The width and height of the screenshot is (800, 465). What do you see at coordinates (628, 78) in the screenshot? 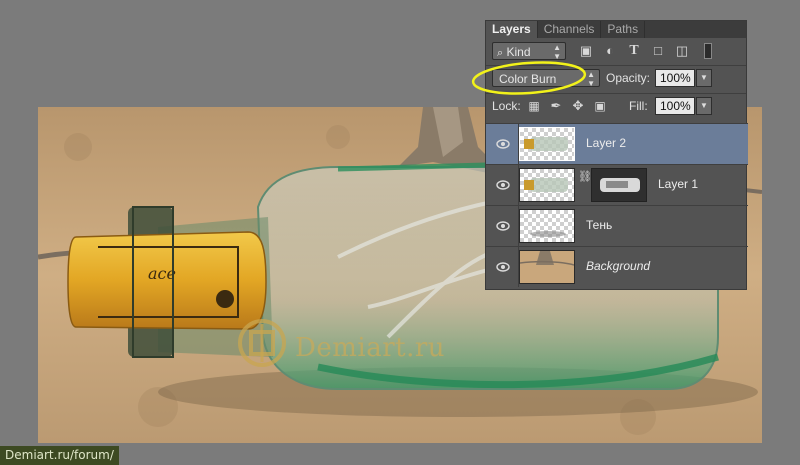
I see `opacity-label: Opacity:` at bounding box center [628, 78].